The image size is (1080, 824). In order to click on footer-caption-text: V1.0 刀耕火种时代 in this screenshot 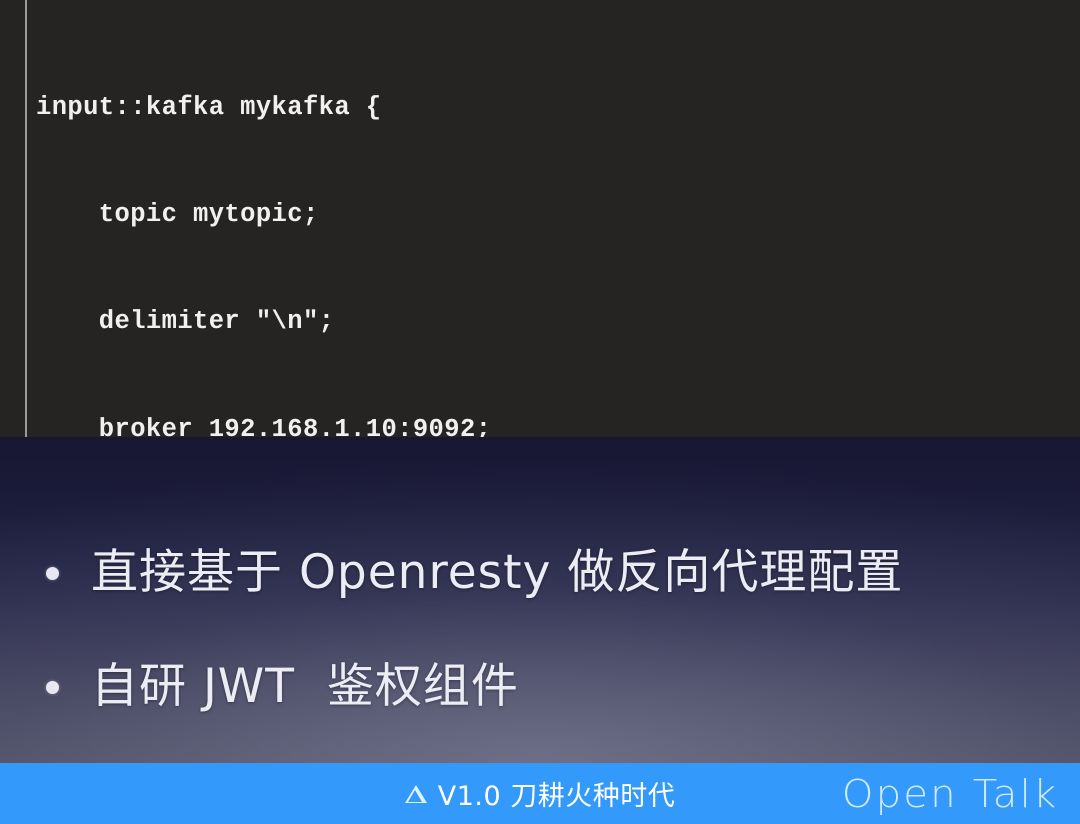, I will do `click(556, 796)`.